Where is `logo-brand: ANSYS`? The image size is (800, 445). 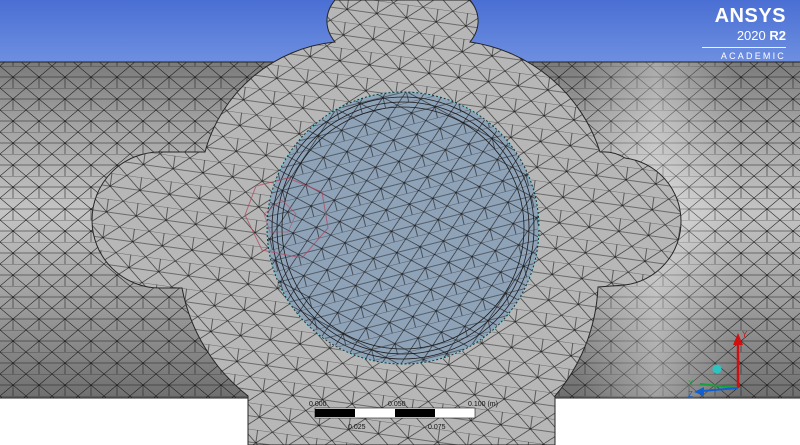
logo-brand: ANSYS is located at coordinates (750, 16).